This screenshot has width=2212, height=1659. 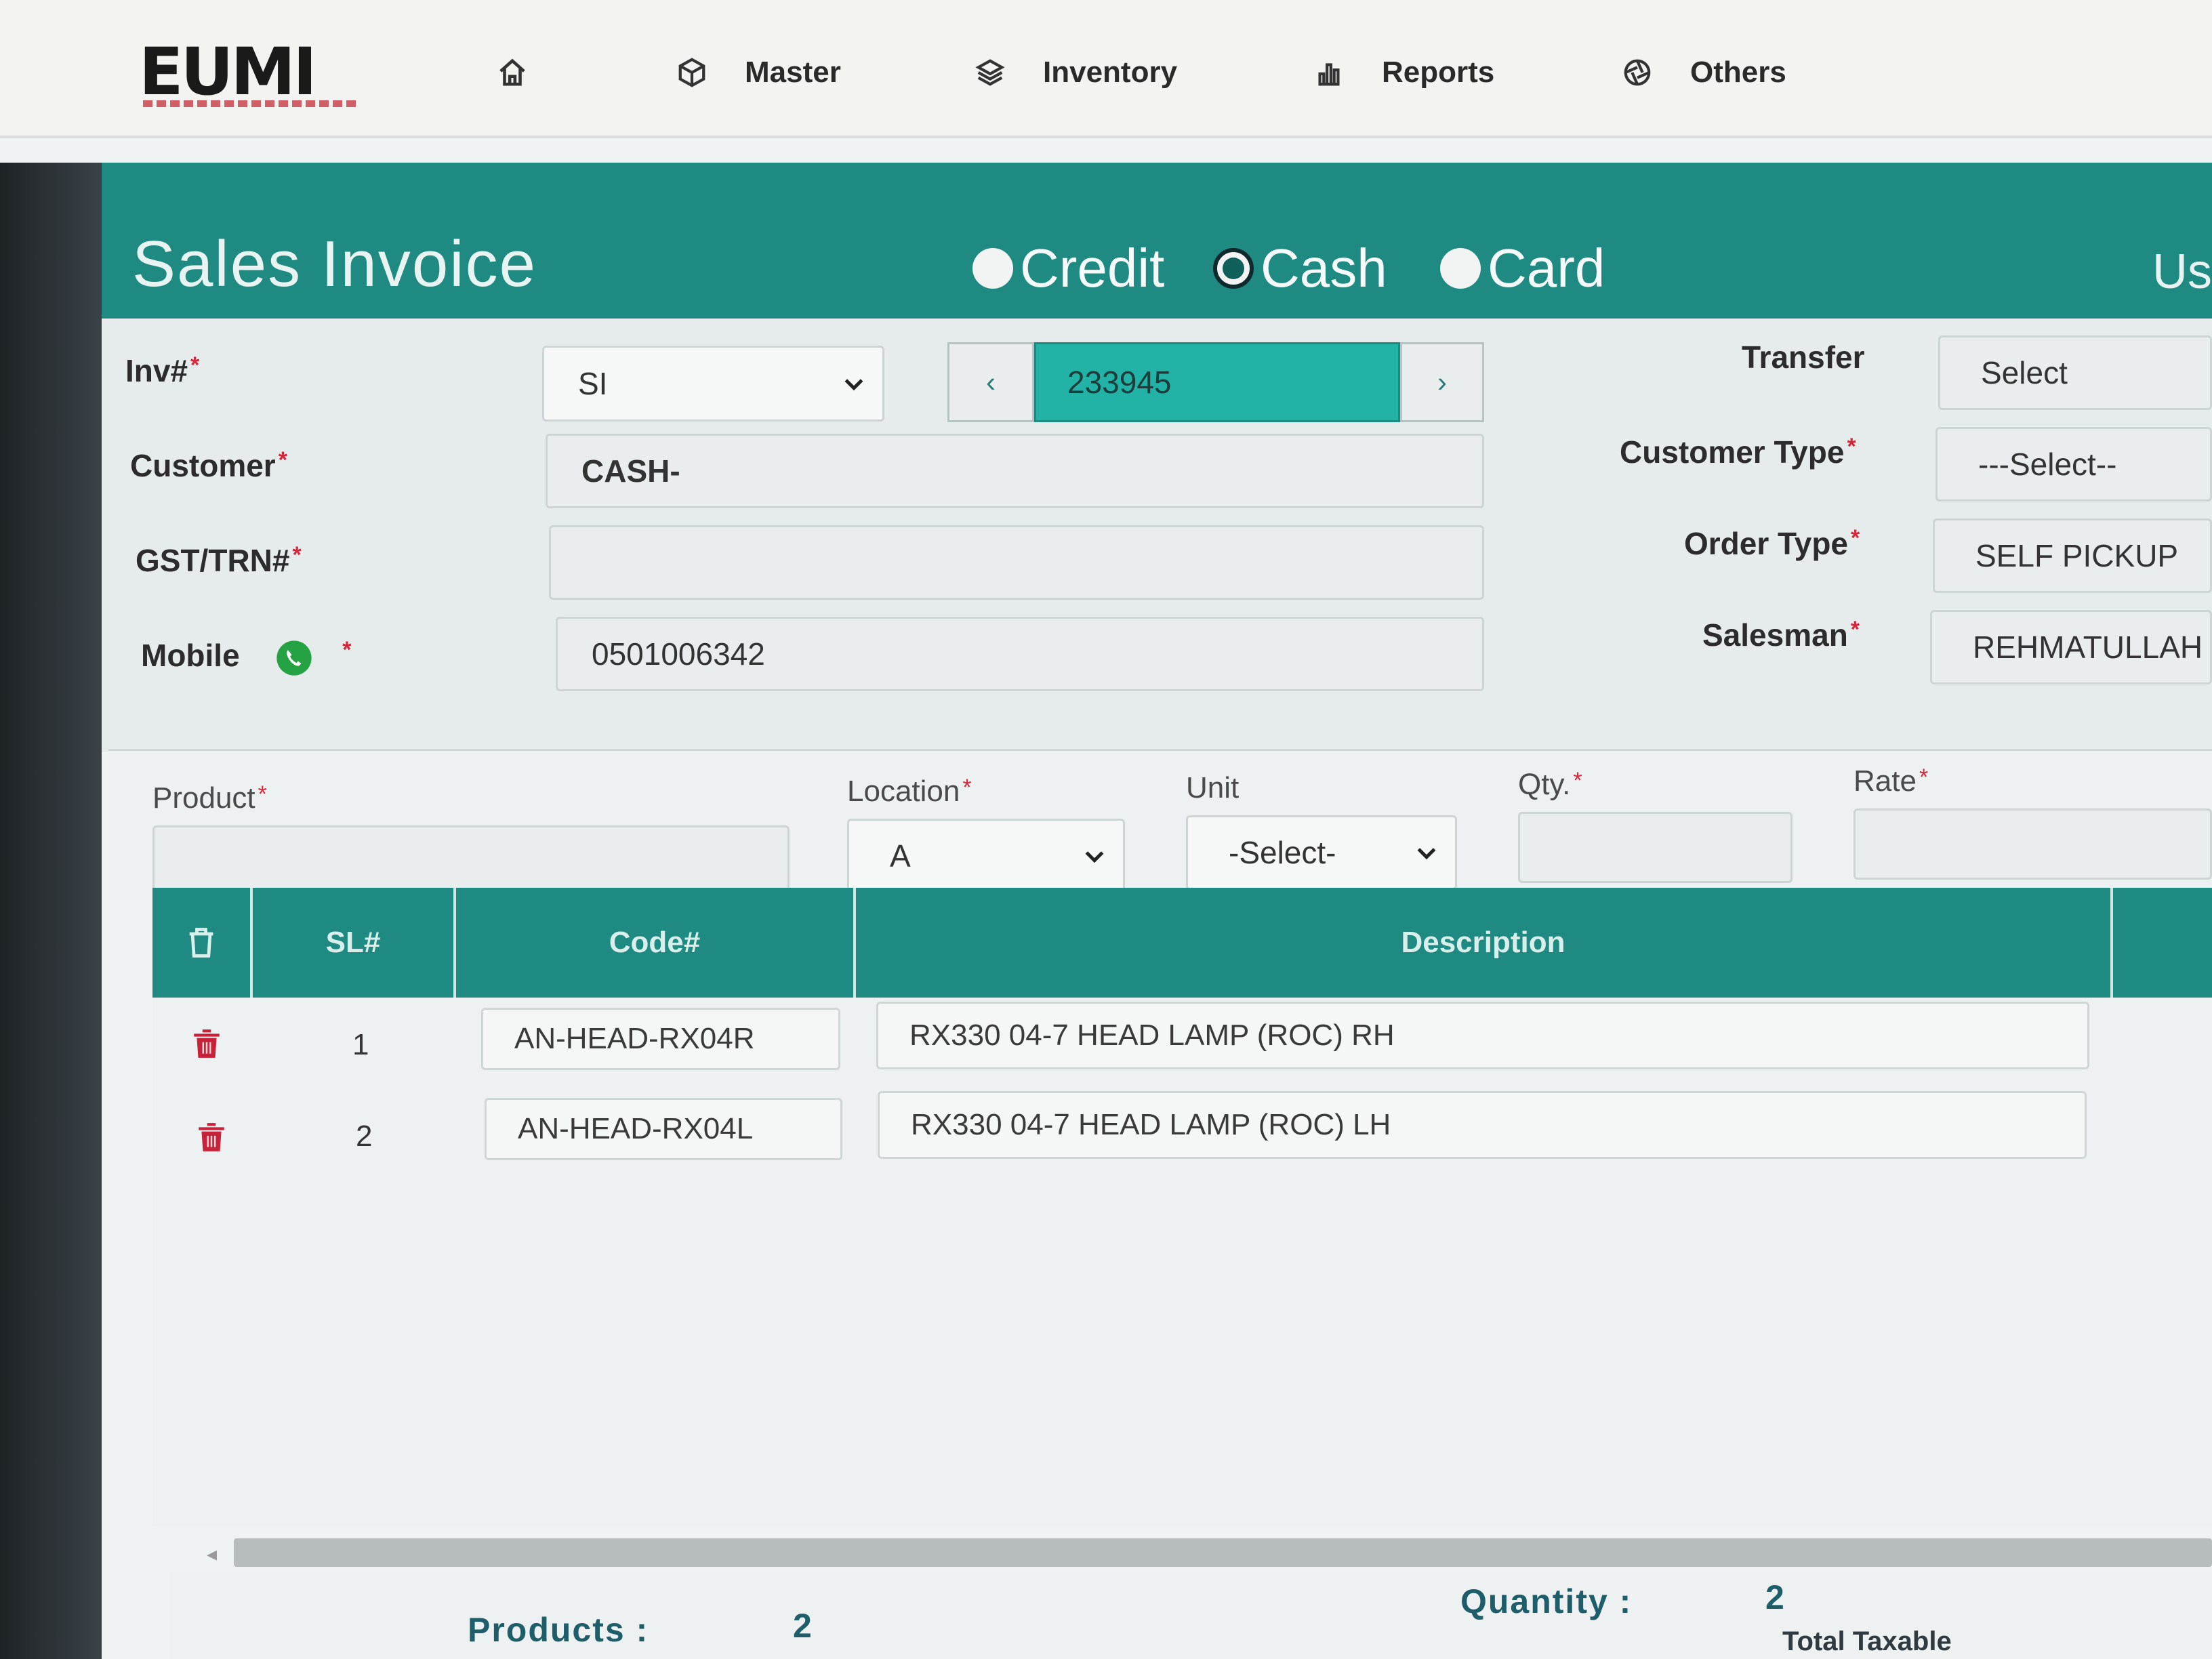 What do you see at coordinates (1550, 785) in the screenshot?
I see `qty-label: Qty. *` at bounding box center [1550, 785].